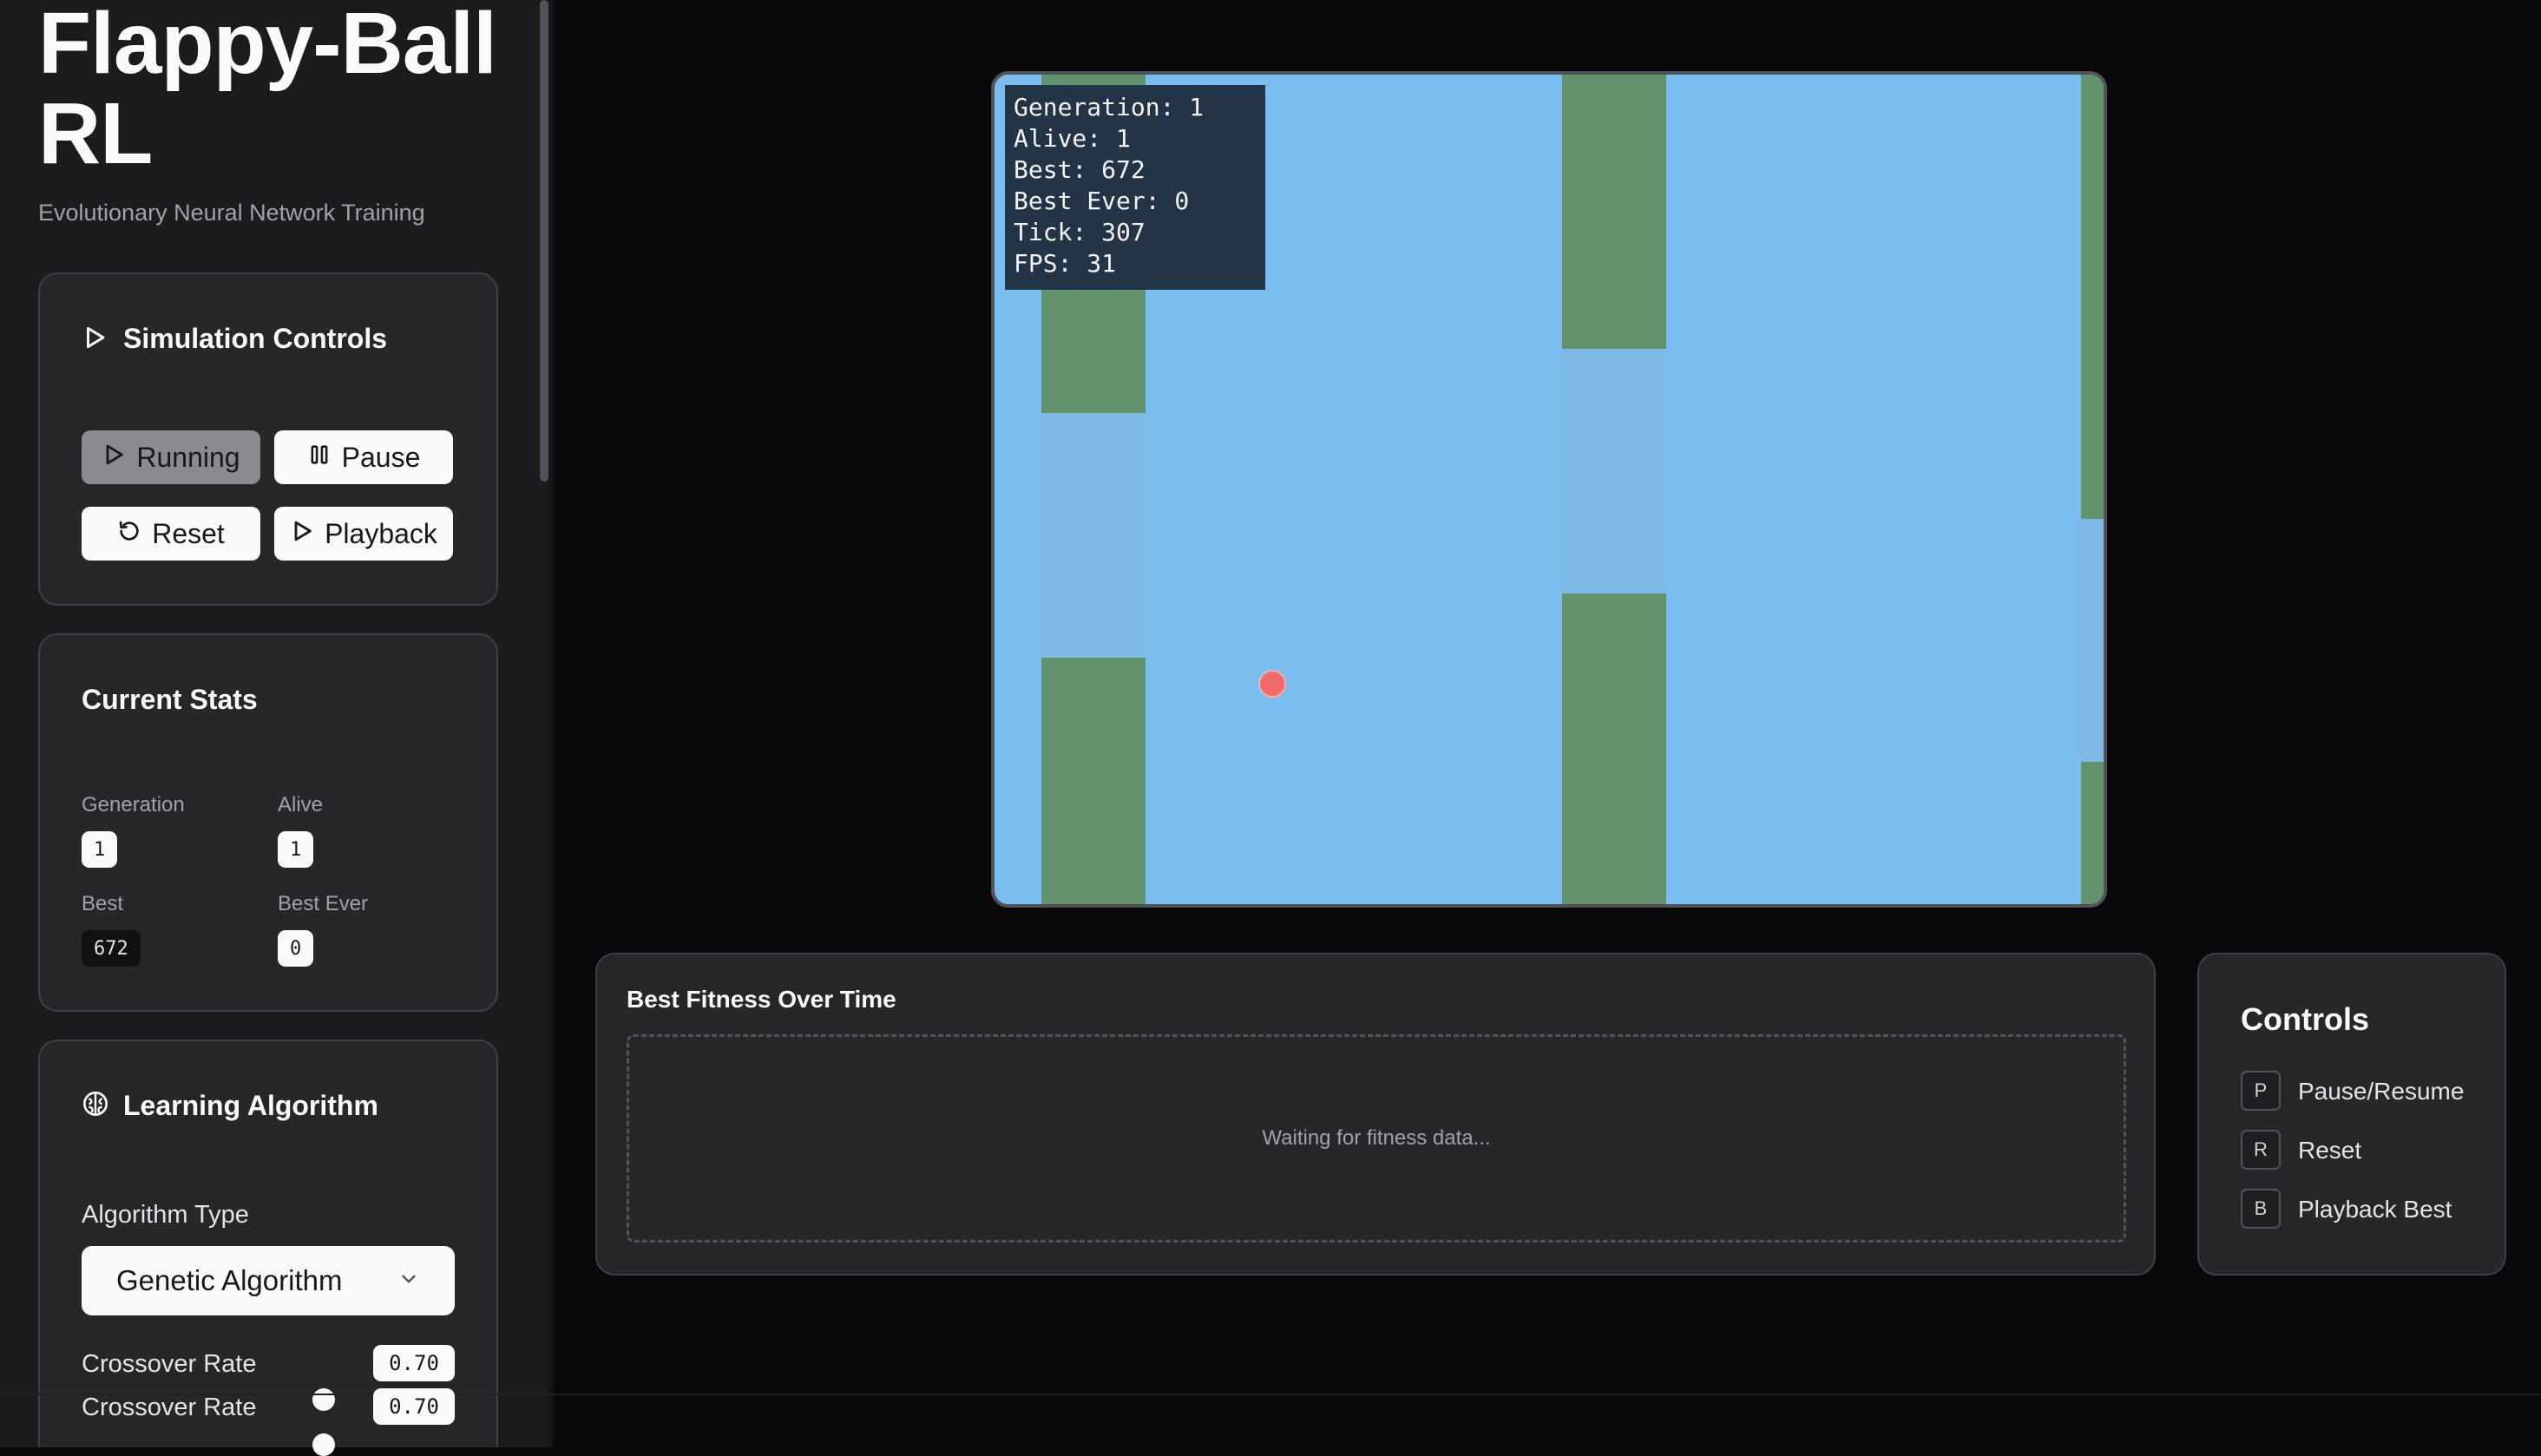 The height and width of the screenshot is (1456, 2541). I want to click on best-value: 672, so click(111, 948).